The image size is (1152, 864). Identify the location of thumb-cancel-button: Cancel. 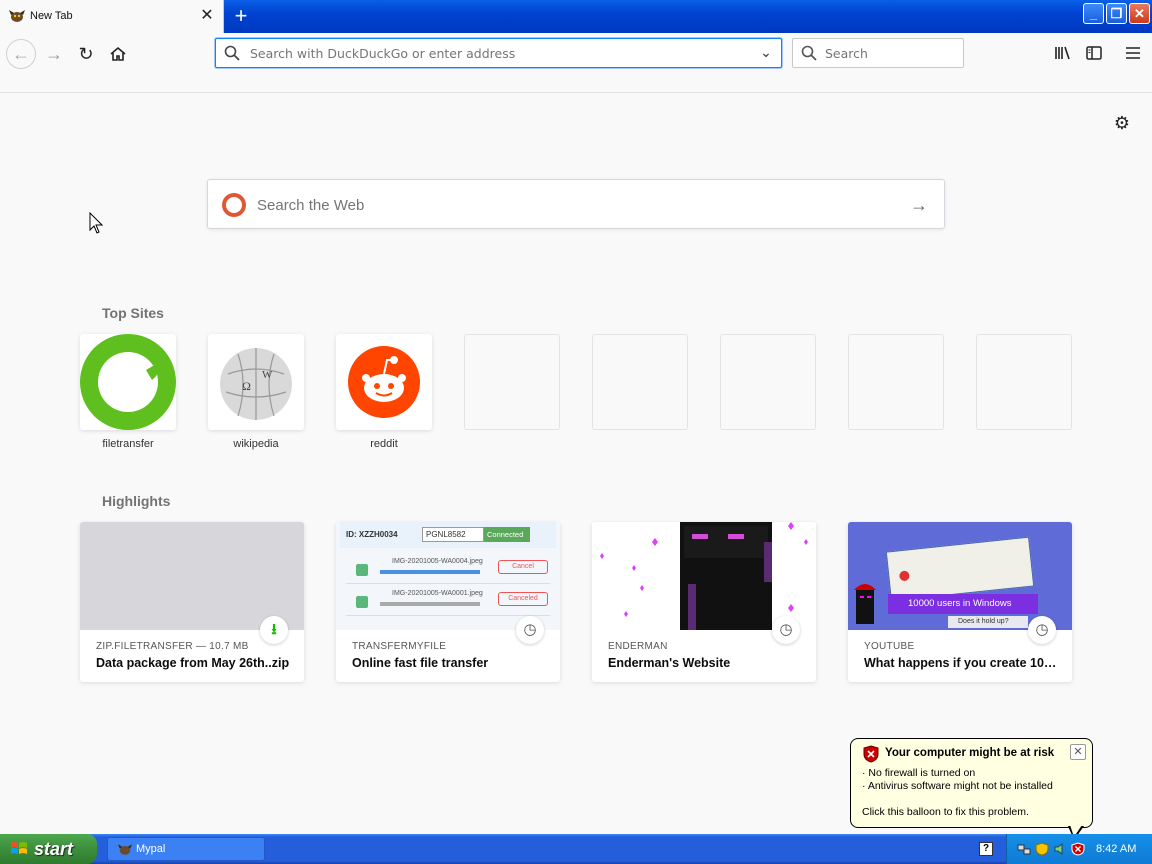
(523, 567).